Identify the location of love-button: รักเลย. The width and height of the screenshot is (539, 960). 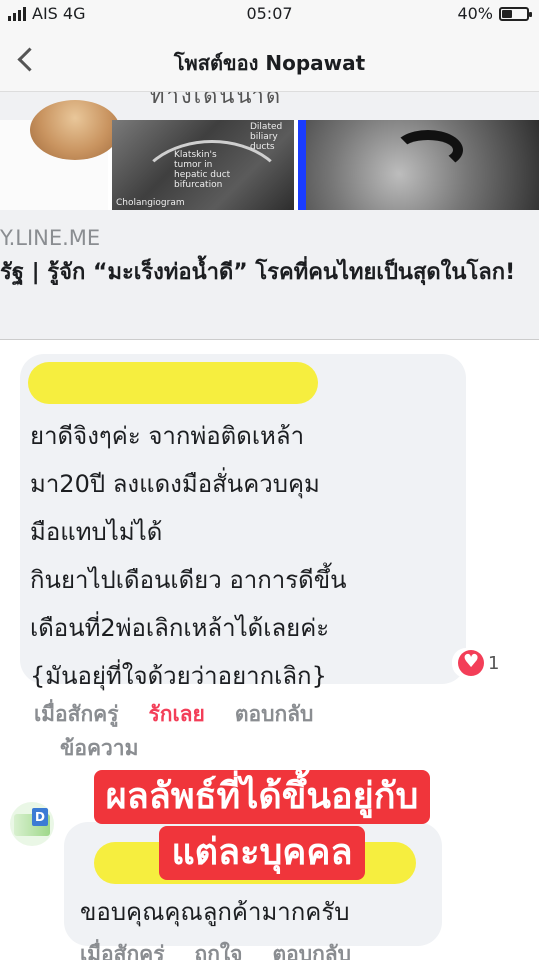
(177, 714).